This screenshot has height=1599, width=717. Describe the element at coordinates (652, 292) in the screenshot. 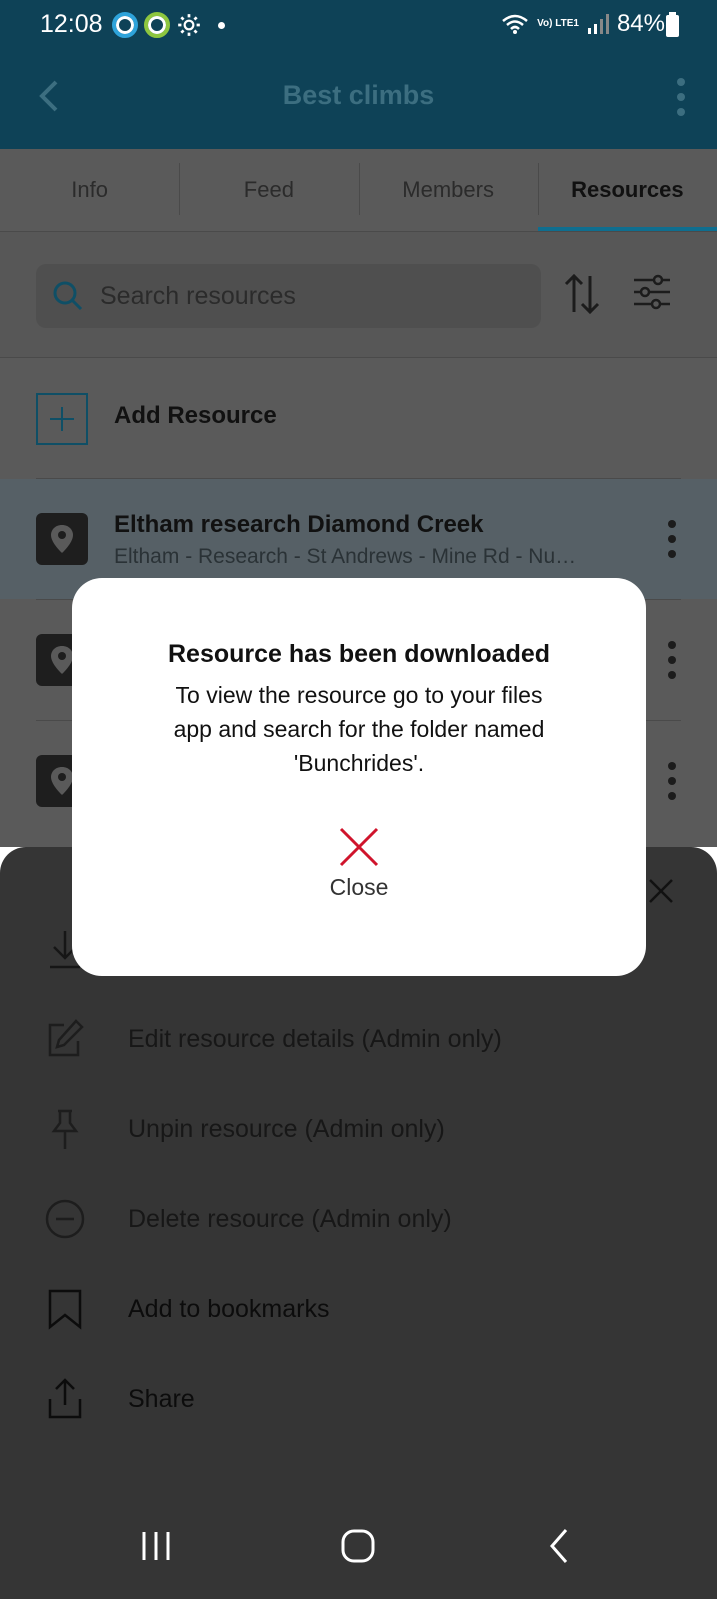

I see `filter-icon` at that location.